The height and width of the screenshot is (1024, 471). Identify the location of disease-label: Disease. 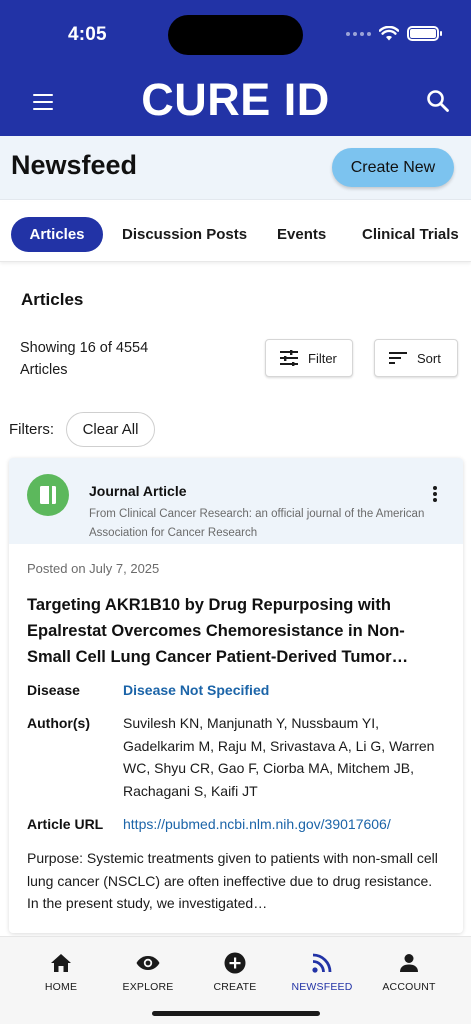
(53, 690).